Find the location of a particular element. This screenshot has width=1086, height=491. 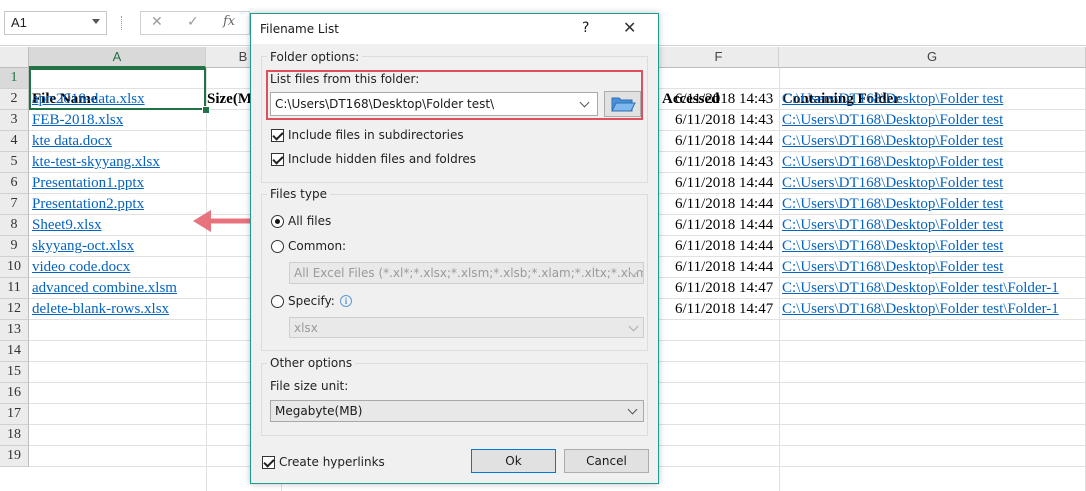

folder-path-value: C:\Users\DT168\Desktop\Folder test\ is located at coordinates (385, 104).